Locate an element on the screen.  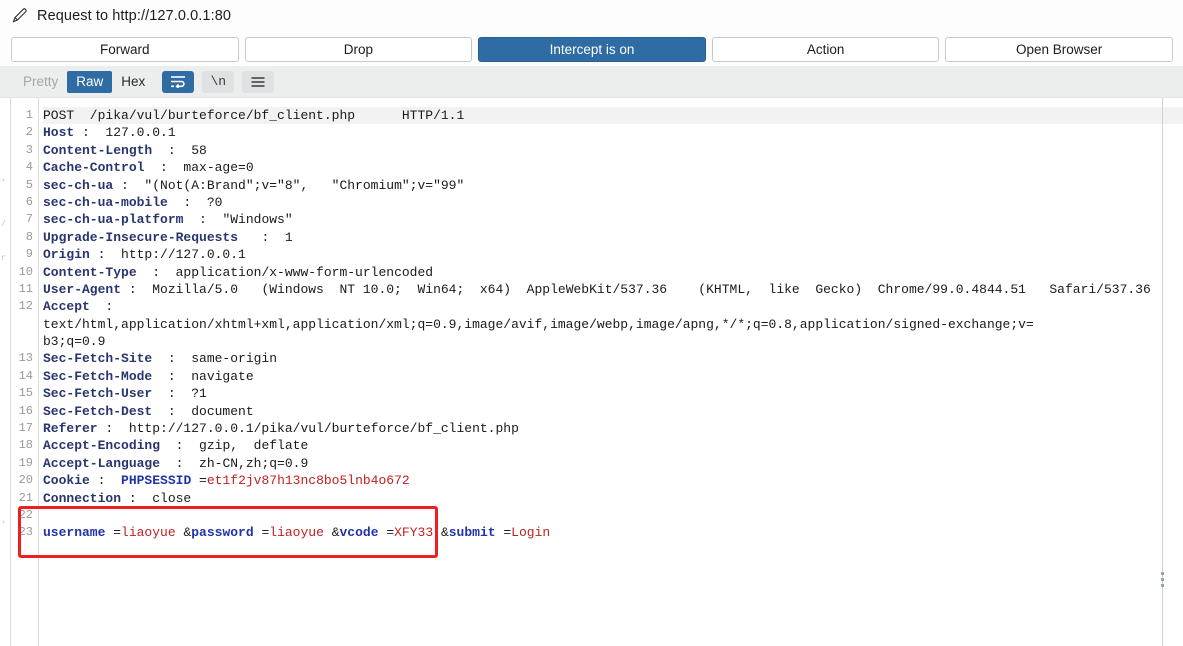
line-number: 4 is located at coordinates (29, 167).